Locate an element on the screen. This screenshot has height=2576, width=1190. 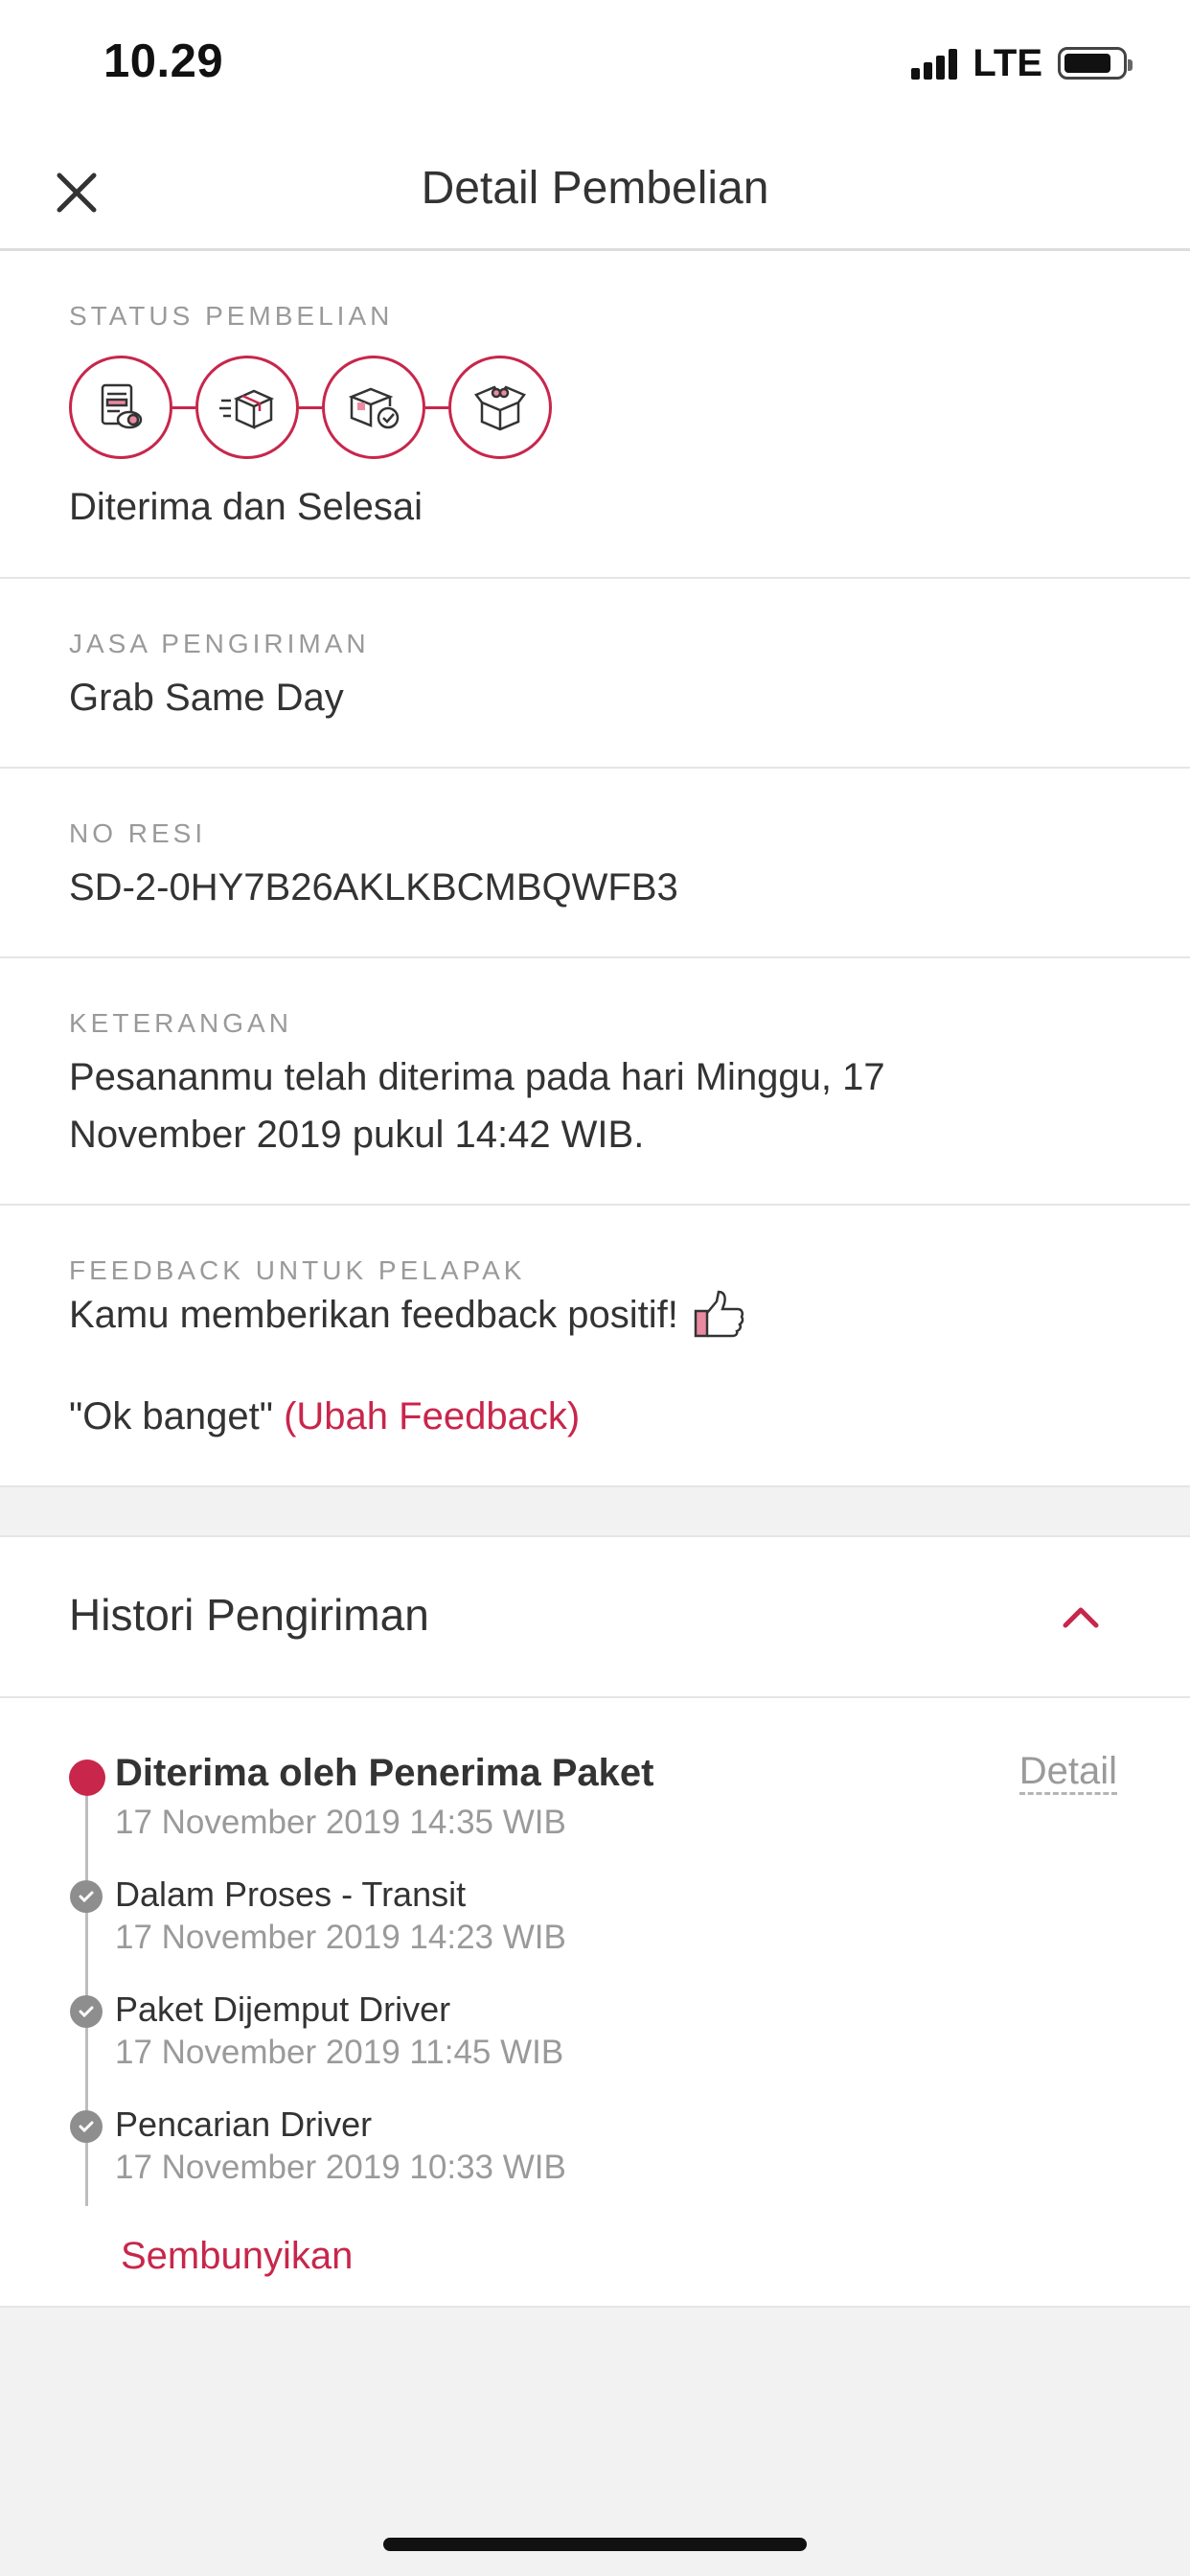
feedback-label: FEEDBACK UNTUK PELAPAK is located at coordinates (297, 1270).